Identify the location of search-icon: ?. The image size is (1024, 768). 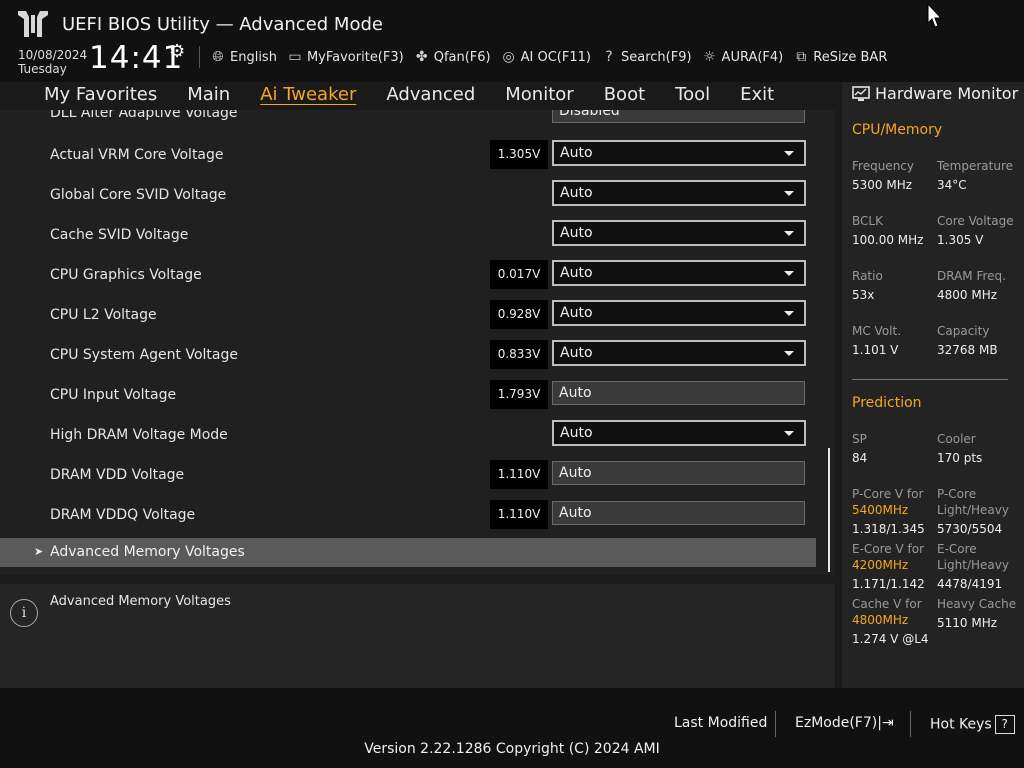
(609, 57).